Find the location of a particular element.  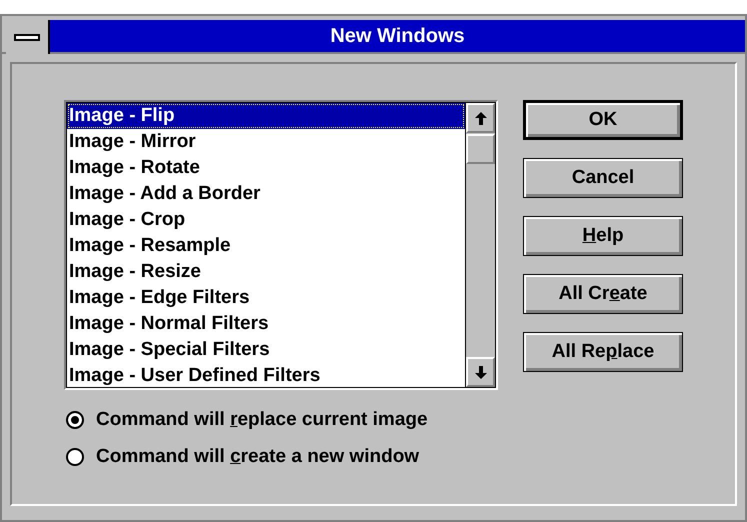

list-item: Image - Crop is located at coordinates (266, 220).